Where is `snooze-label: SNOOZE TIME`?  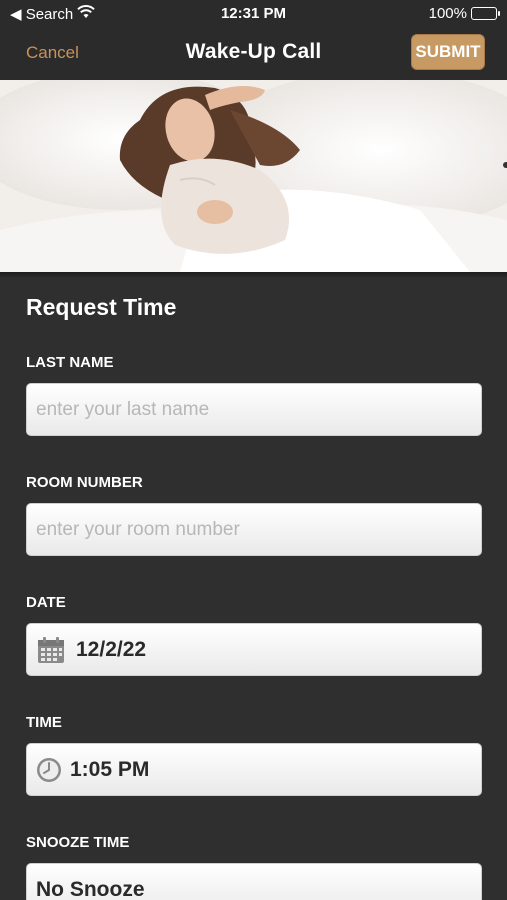 snooze-label: SNOOZE TIME is located at coordinates (78, 842).